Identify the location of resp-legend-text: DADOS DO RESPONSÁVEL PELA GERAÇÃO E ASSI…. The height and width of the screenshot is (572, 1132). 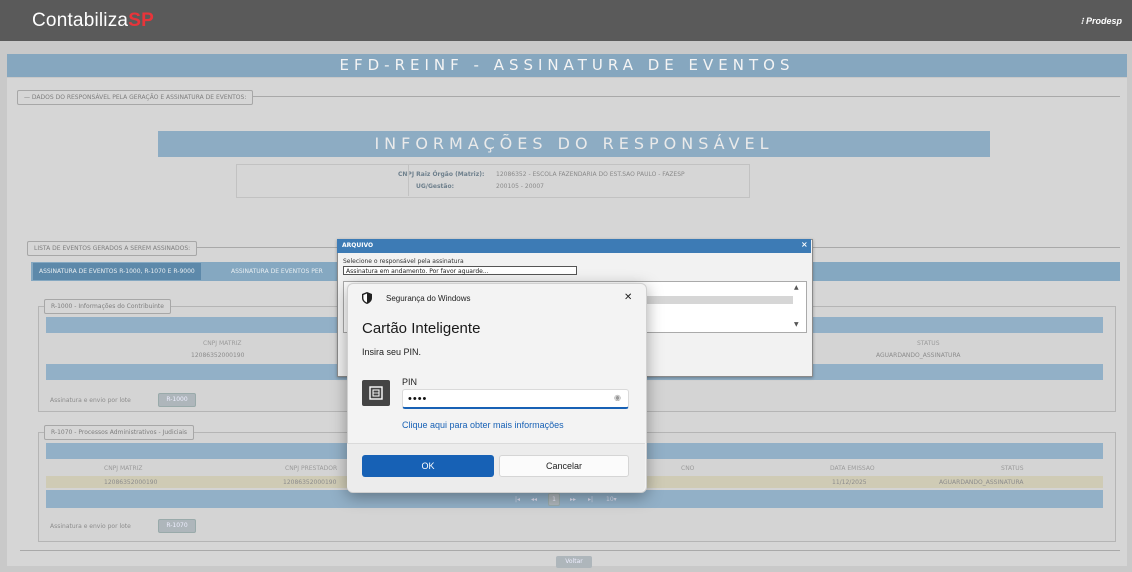
(139, 97).